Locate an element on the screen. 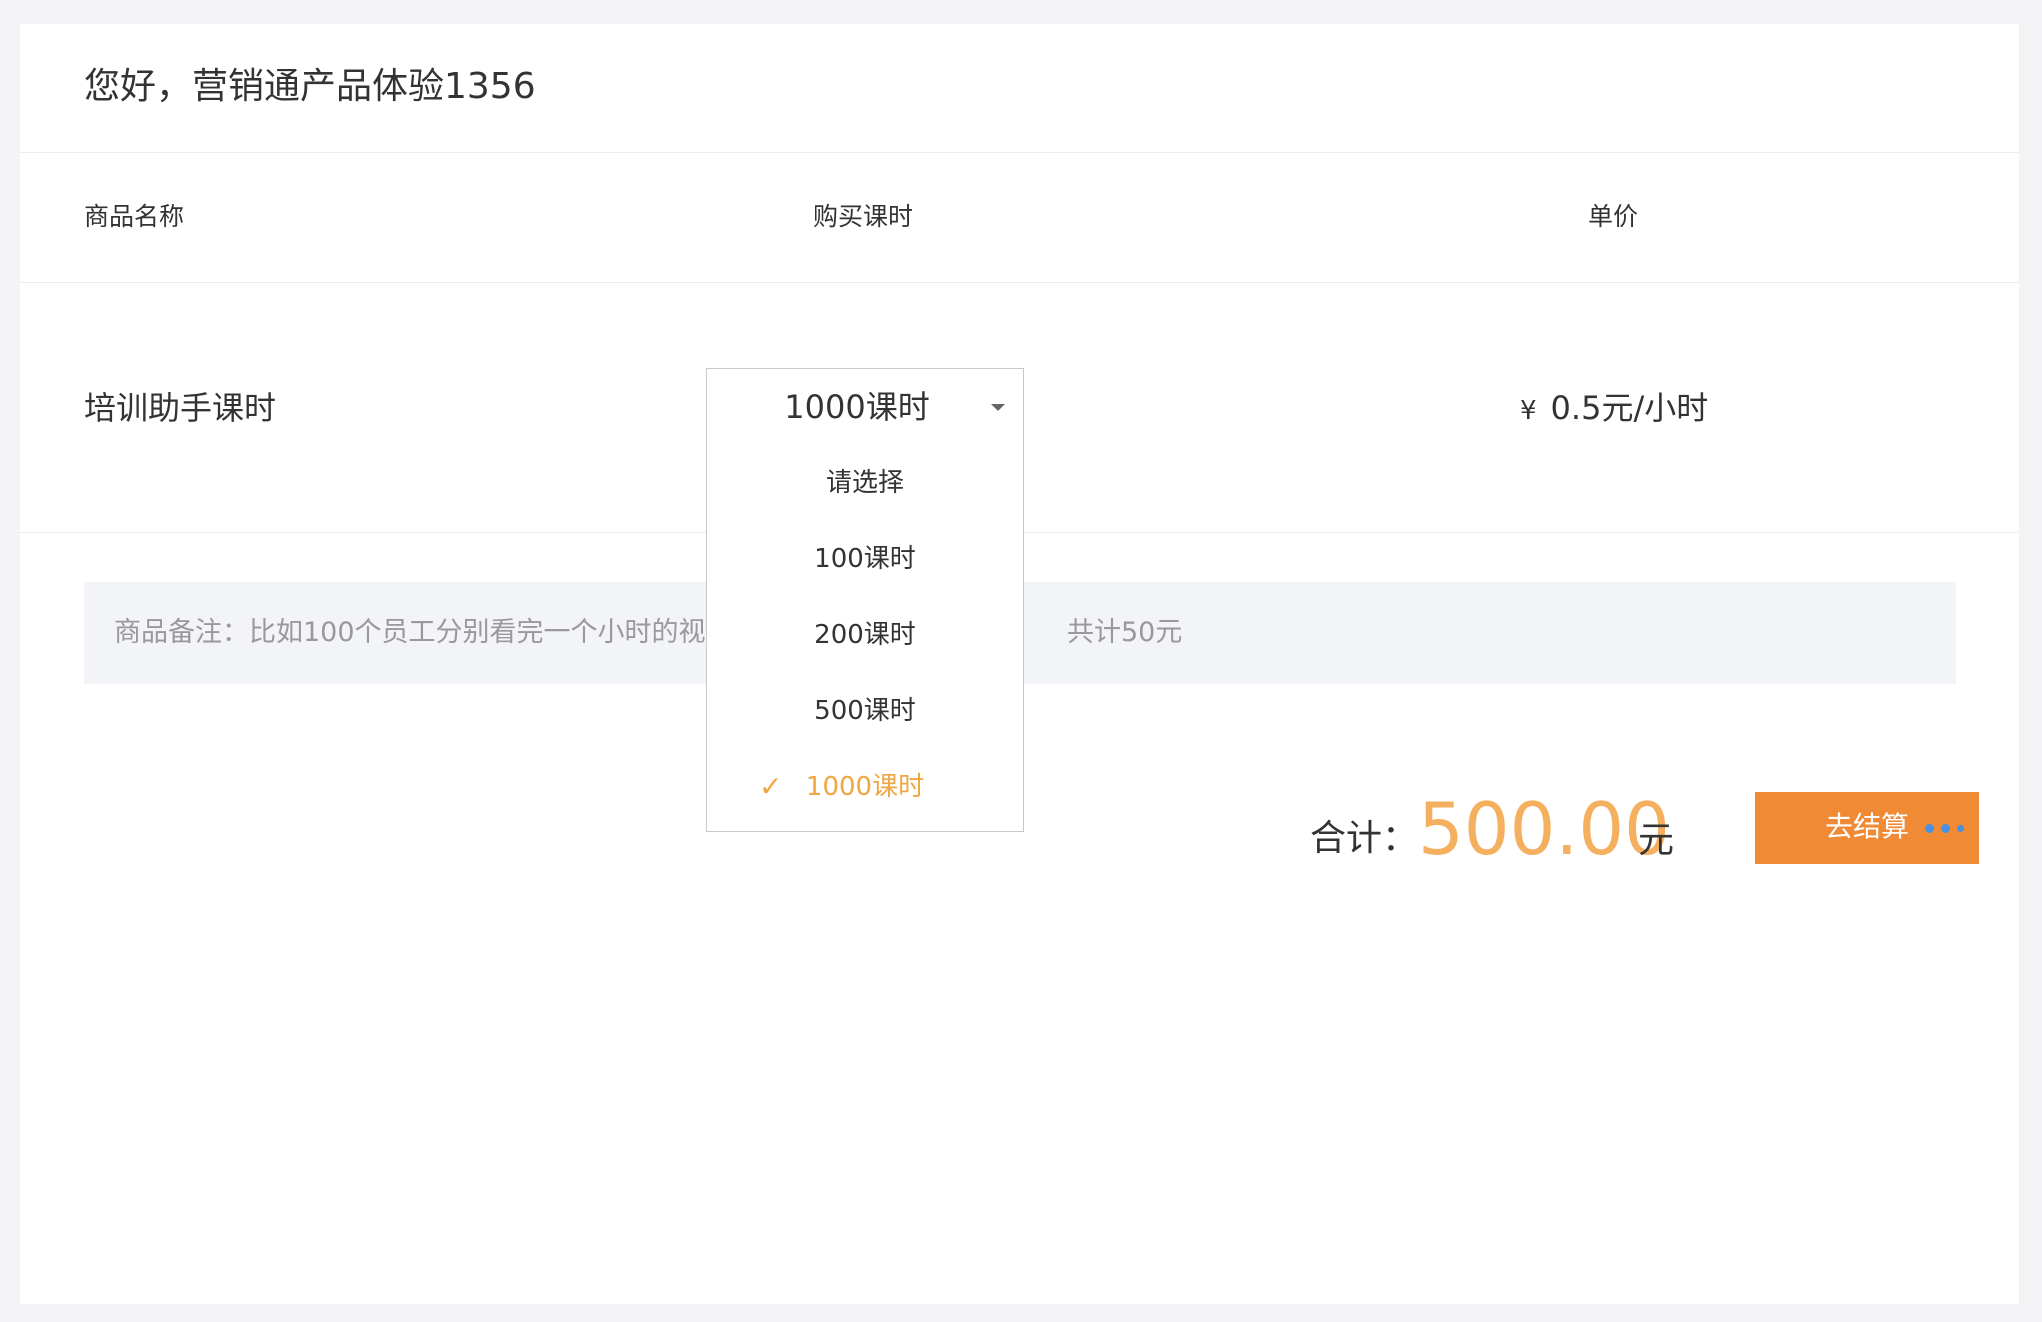 This screenshot has width=2042, height=1322. checkout-button: 去结算 is located at coordinates (1867, 828).